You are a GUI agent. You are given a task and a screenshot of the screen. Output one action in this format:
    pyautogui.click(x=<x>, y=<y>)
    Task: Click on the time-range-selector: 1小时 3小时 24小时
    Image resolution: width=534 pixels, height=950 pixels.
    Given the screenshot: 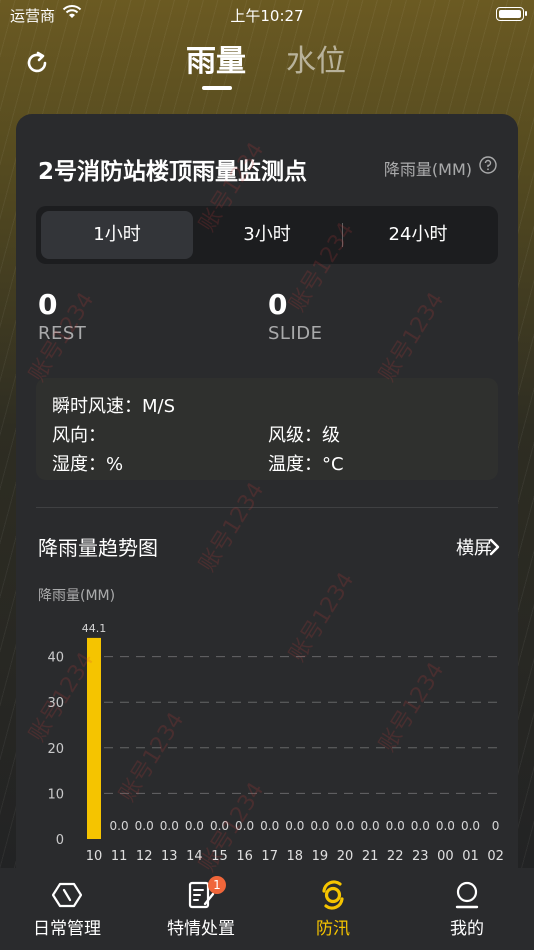 What is the action you would take?
    pyautogui.click(x=267, y=235)
    